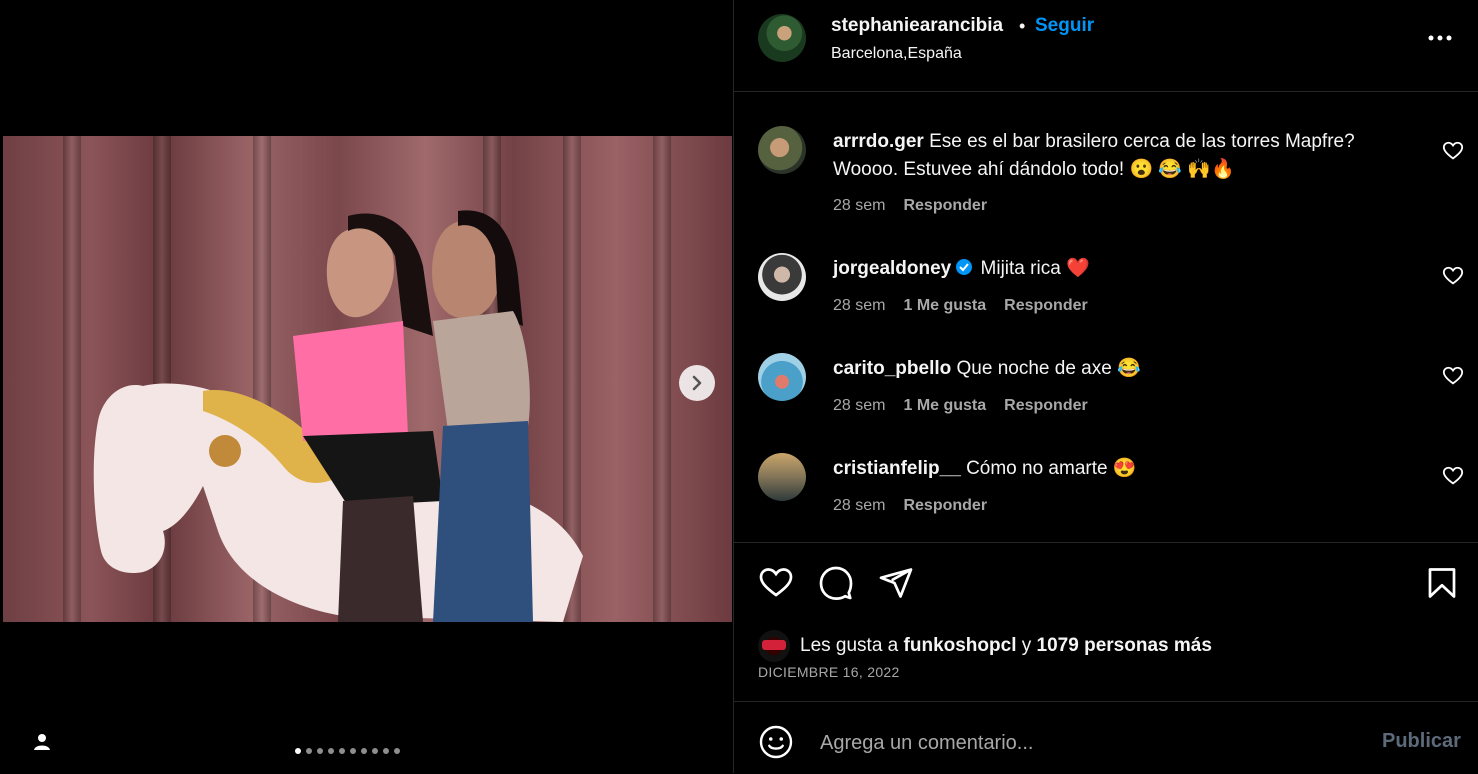 This screenshot has height=774, width=1478. I want to click on comment-text: Que noche de axe 😂, so click(1048, 368).